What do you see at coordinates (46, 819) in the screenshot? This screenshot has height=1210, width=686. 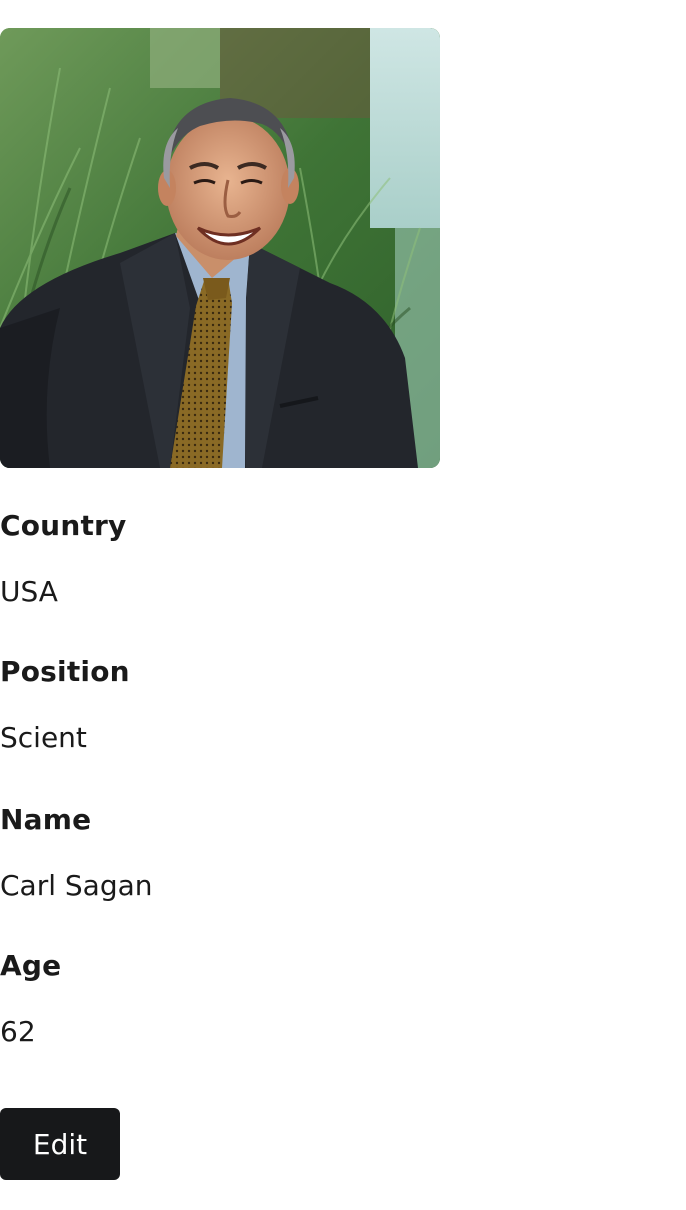 I see `name-label: Name` at bounding box center [46, 819].